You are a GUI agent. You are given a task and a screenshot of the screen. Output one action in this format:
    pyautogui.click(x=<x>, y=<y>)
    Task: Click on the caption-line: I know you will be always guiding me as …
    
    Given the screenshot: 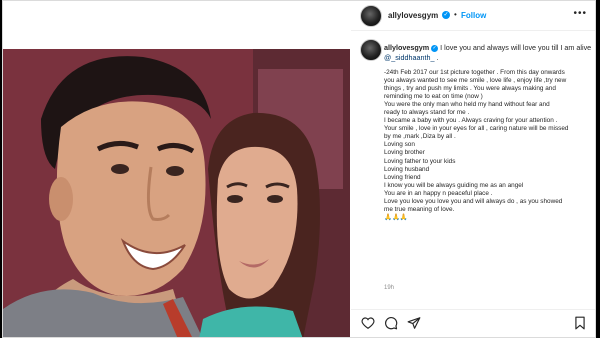 What is the action you would take?
    pyautogui.click(x=454, y=185)
    